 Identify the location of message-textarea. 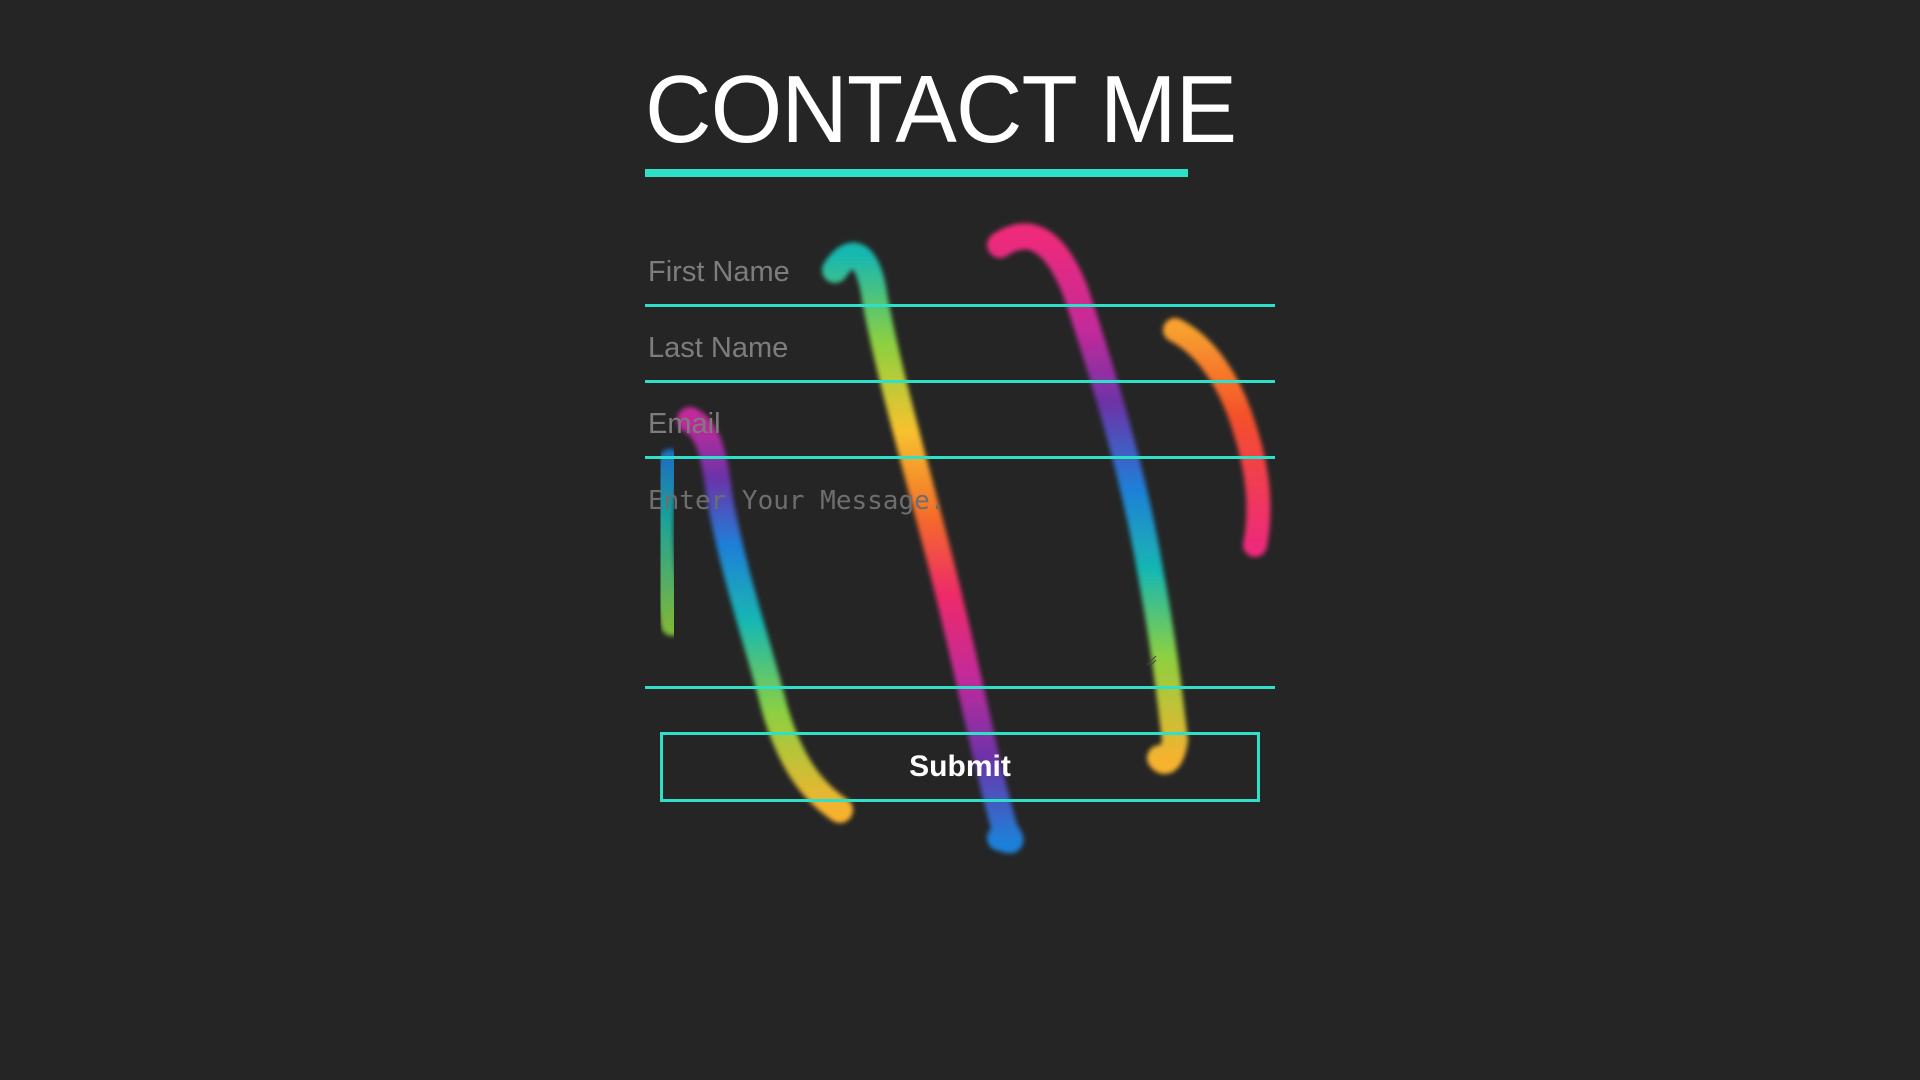
(960, 577).